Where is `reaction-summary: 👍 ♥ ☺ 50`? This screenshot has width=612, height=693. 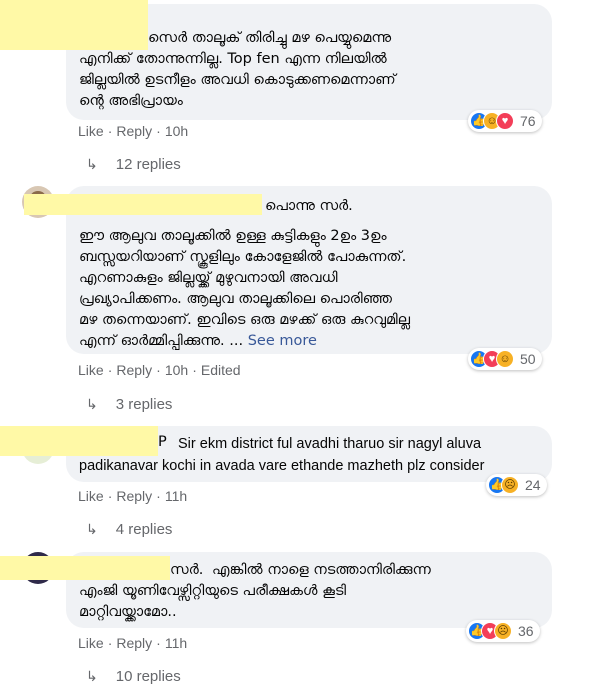 reaction-summary: 👍 ♥ ☺ 50 is located at coordinates (505, 359).